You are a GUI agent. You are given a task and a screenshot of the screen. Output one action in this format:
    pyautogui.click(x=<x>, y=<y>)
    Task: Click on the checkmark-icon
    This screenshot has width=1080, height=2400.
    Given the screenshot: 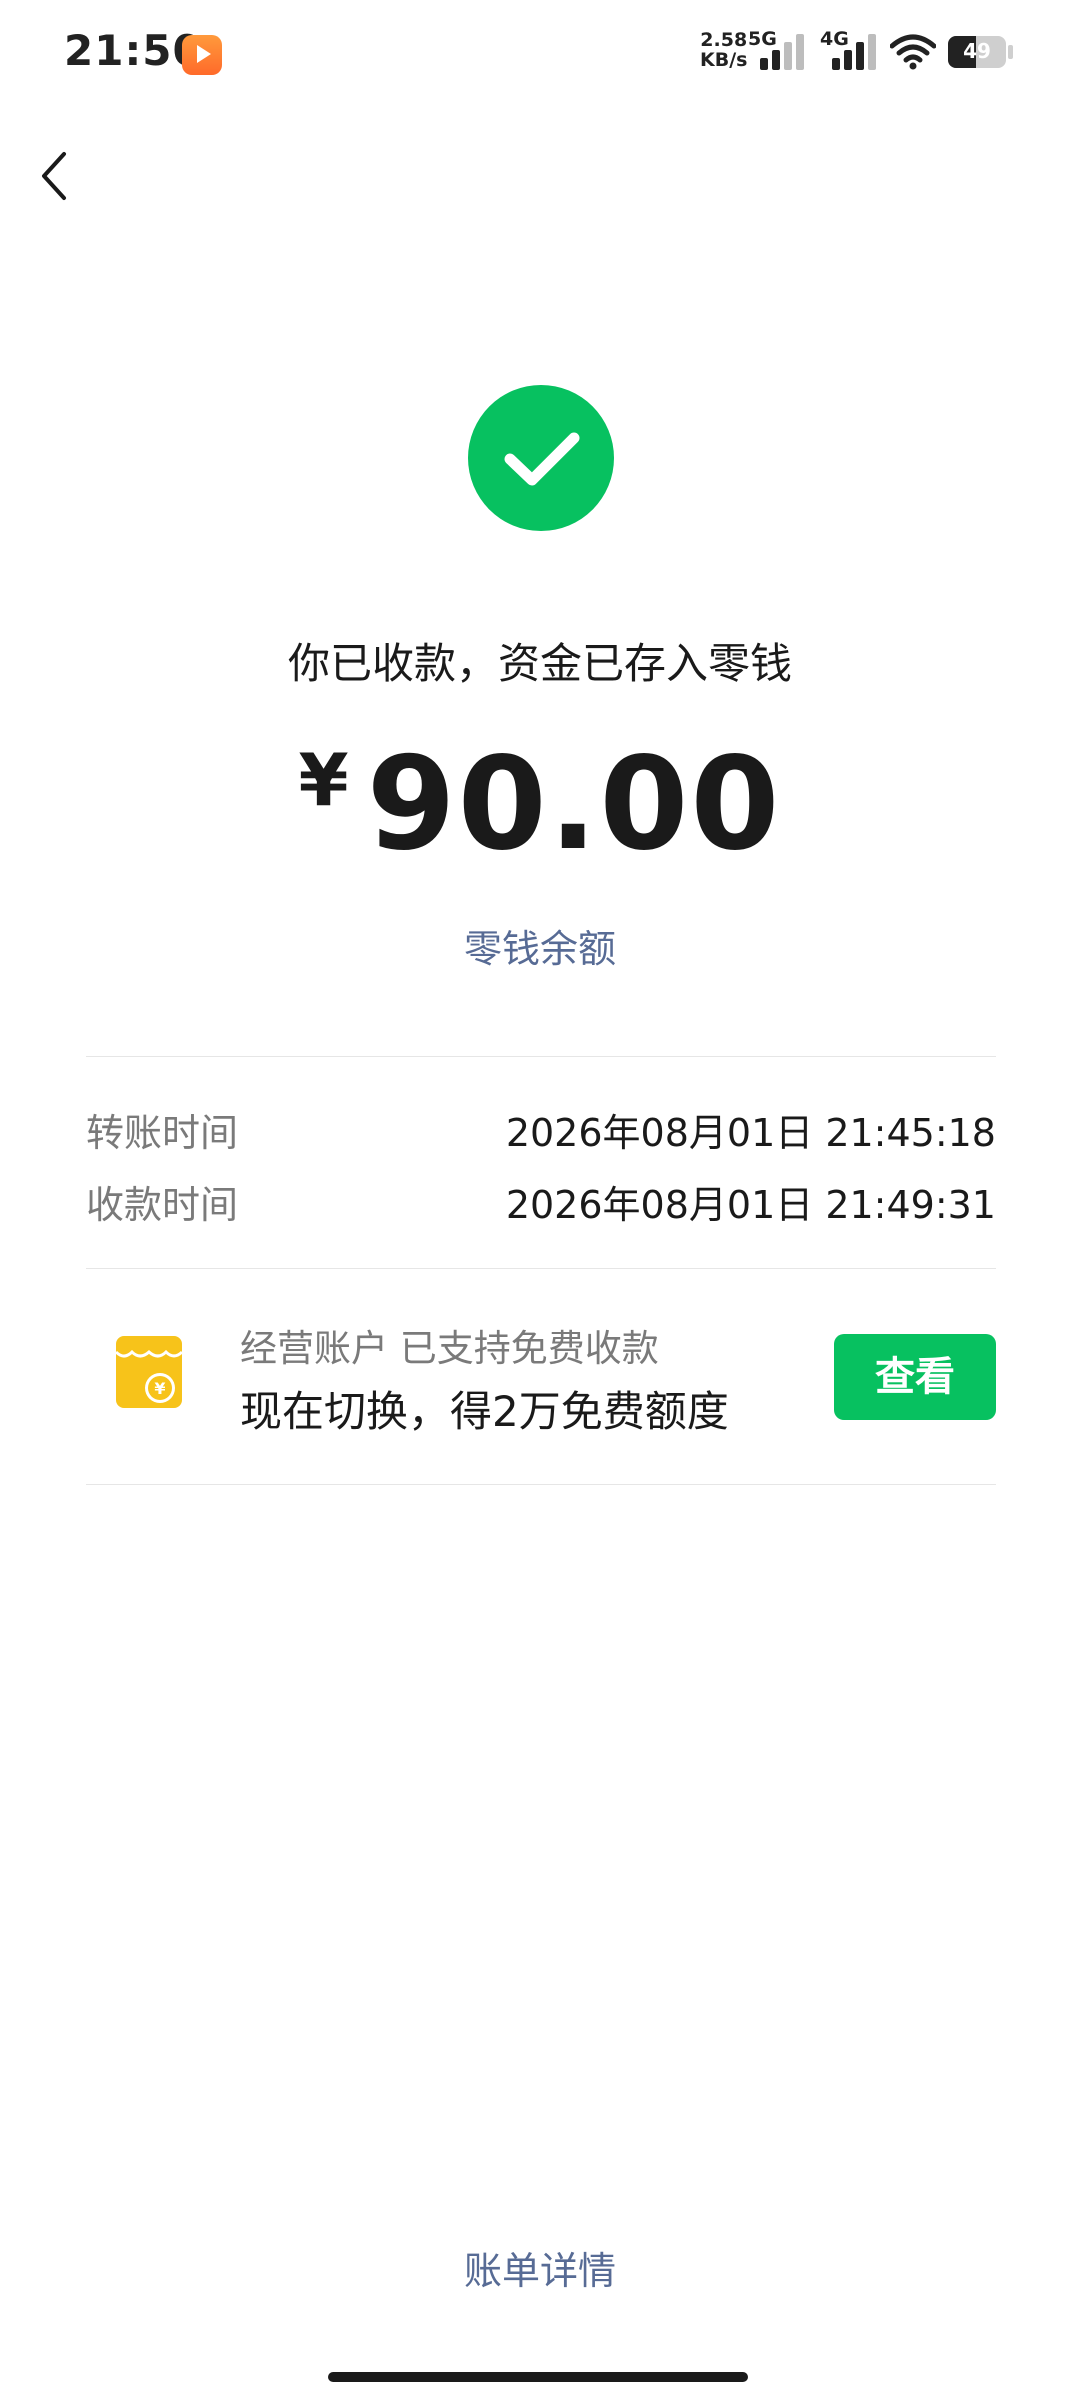 What is the action you would take?
    pyautogui.click(x=542, y=459)
    